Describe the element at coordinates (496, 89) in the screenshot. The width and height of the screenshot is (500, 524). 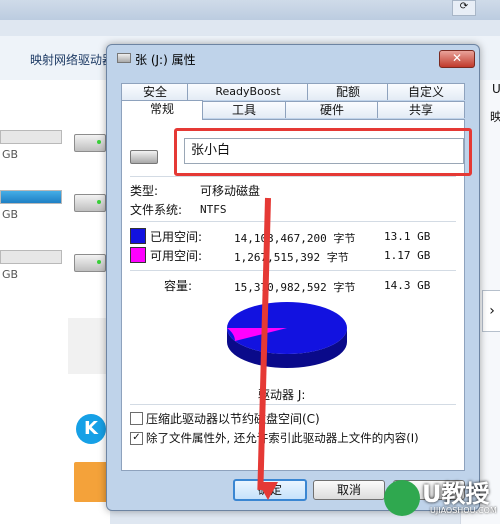
I see `details-peek-text: U` at that location.